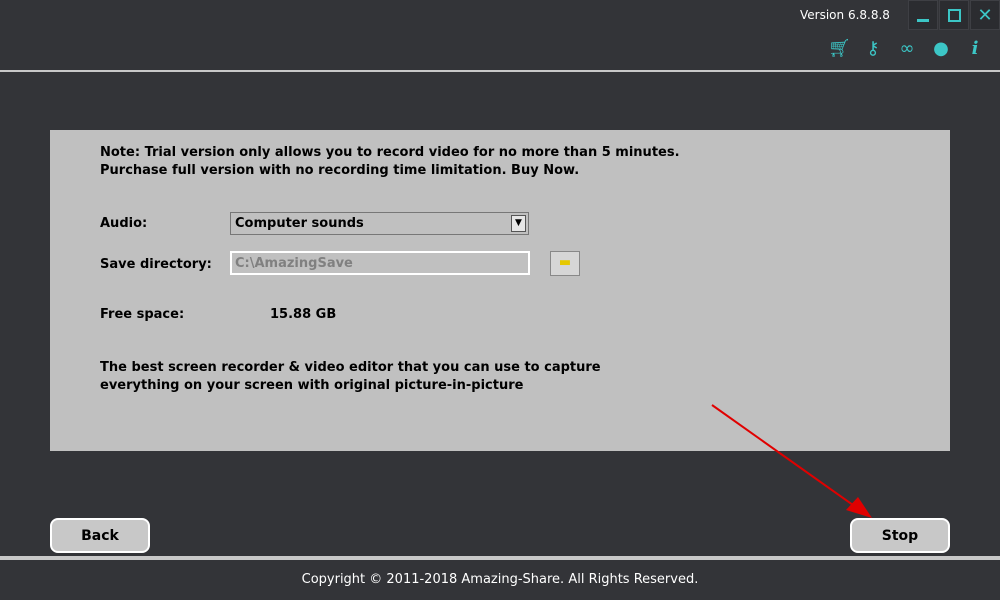 The image size is (1000, 600). Describe the element at coordinates (100, 535) in the screenshot. I see `back-button: Back` at that location.